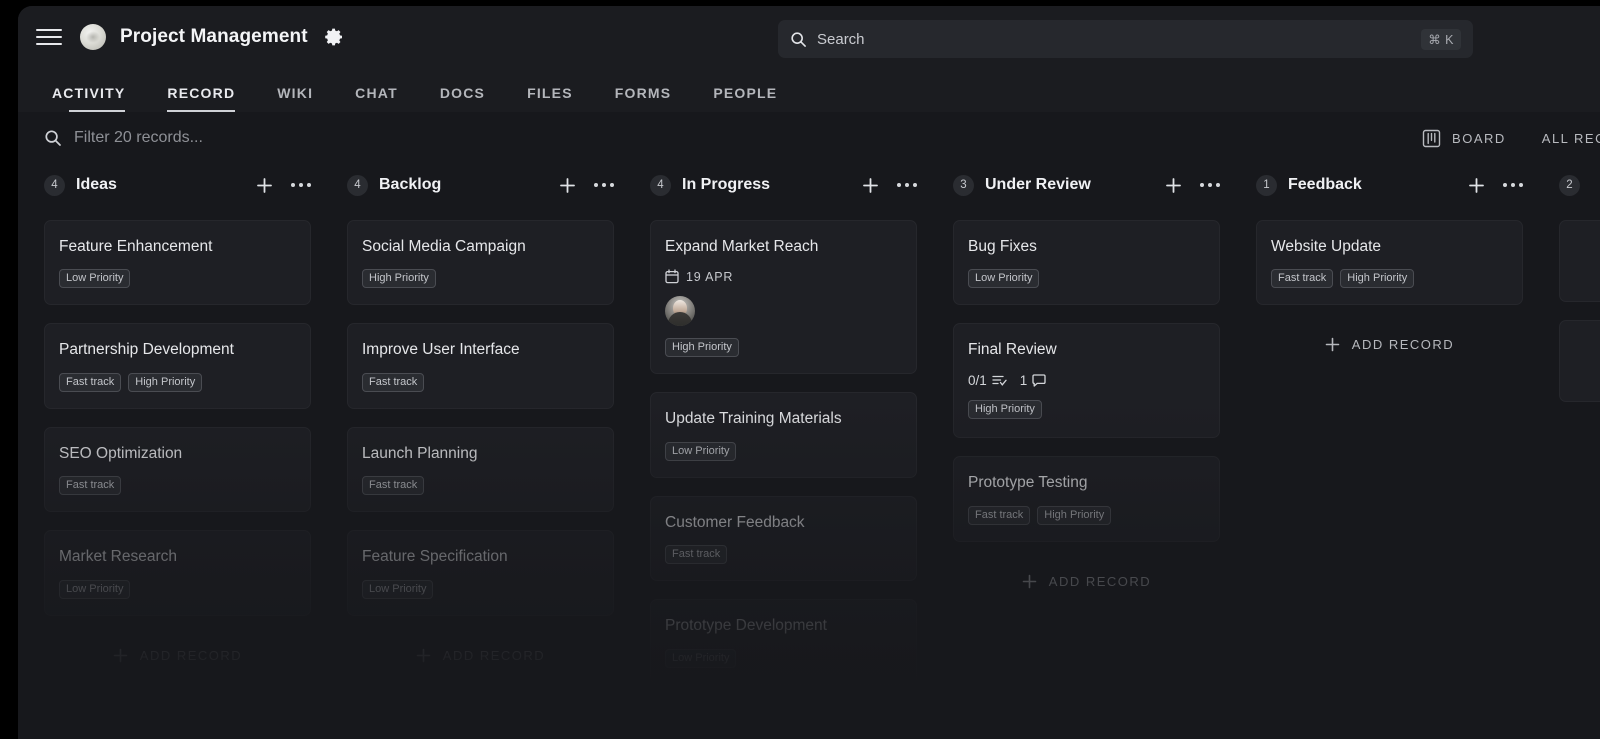 This screenshot has width=1600, height=739. Describe the element at coordinates (1479, 138) in the screenshot. I see `view-board-label: BOARD` at that location.